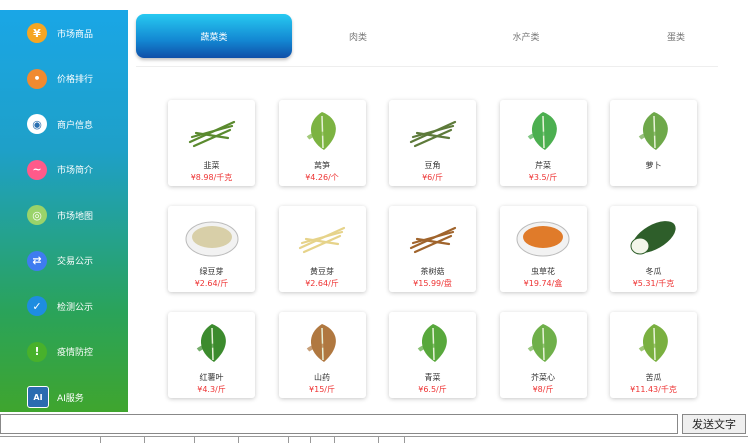  I want to click on sidebar-item-label: 市场简介, so click(75, 171).